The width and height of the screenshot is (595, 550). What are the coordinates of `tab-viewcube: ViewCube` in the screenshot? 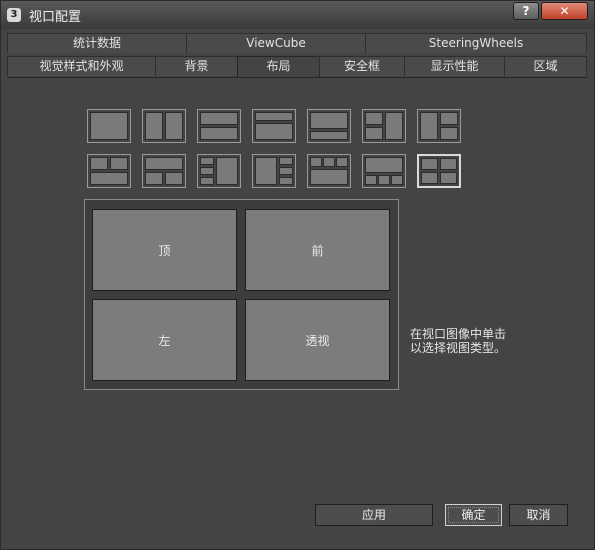 It's located at (276, 43).